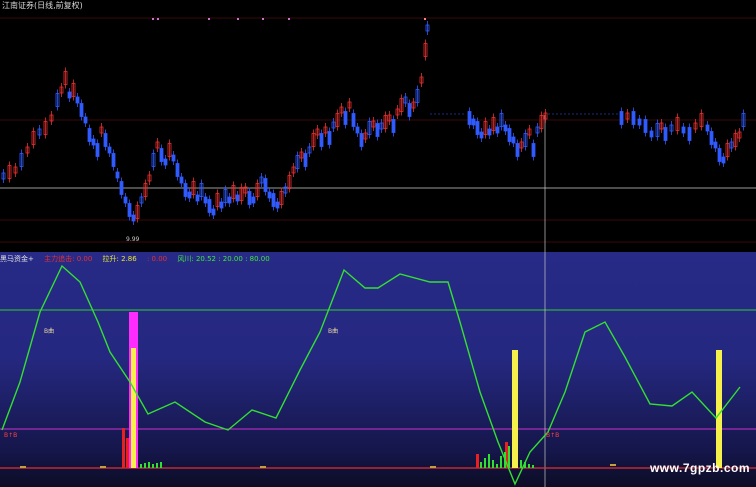 The image size is (756, 487). What do you see at coordinates (17, 259) in the screenshot?
I see `indicator-name: 黑马资金+` at bounding box center [17, 259].